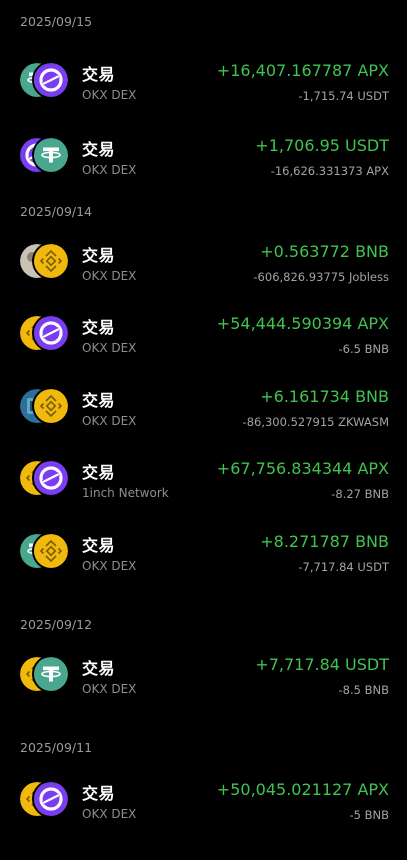 The width and height of the screenshot is (407, 860). Describe the element at coordinates (324, 396) in the screenshot. I see `received-amount: +6.161734 BNB` at that location.